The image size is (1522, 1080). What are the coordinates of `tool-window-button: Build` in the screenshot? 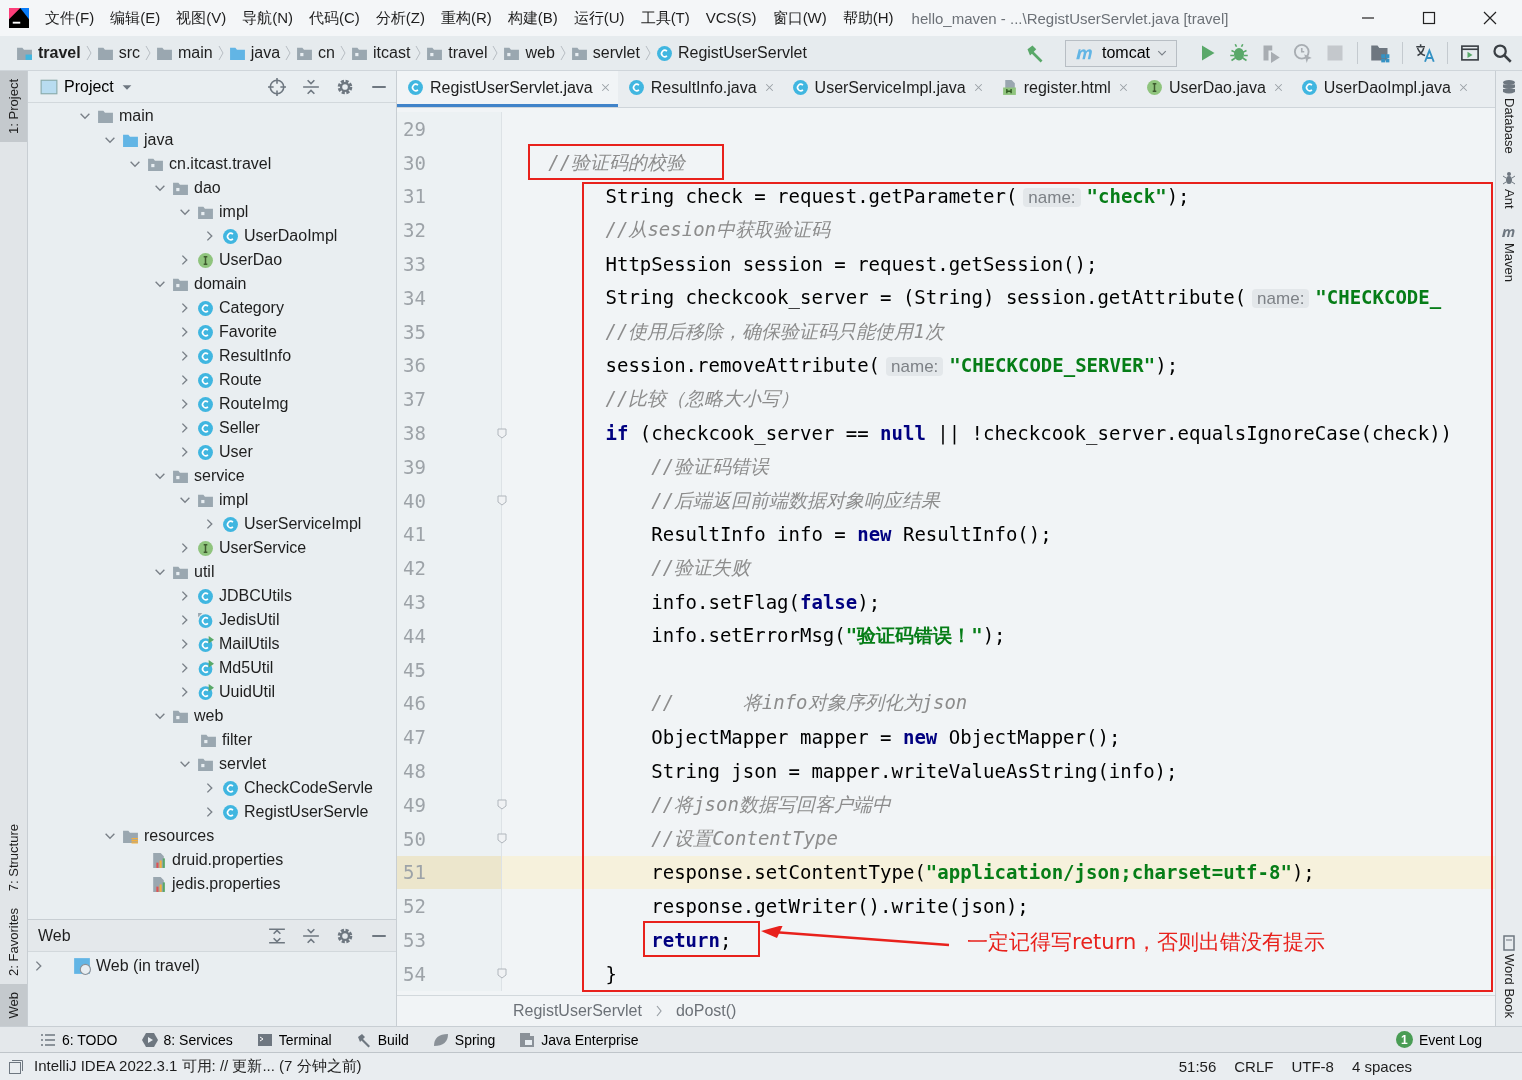 It's located at (382, 1039).